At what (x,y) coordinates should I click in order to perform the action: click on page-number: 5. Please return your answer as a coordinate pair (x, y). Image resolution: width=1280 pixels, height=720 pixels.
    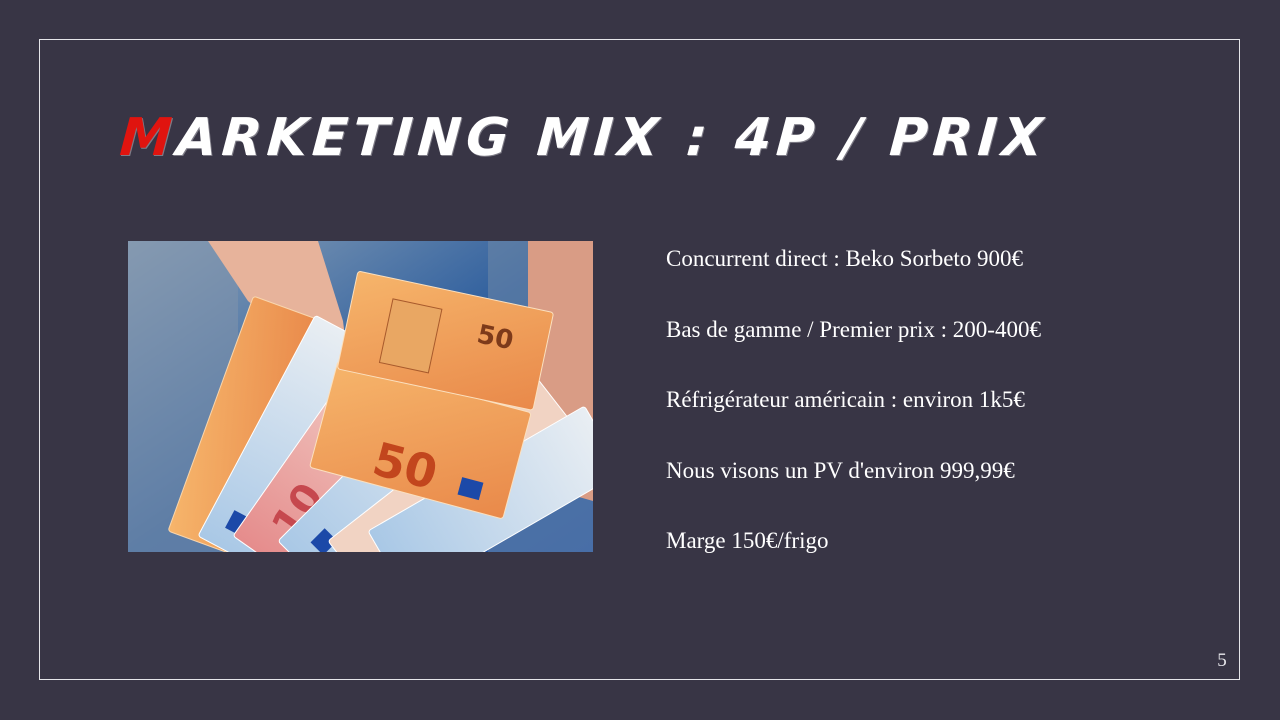
    Looking at the image, I should click on (1222, 660).